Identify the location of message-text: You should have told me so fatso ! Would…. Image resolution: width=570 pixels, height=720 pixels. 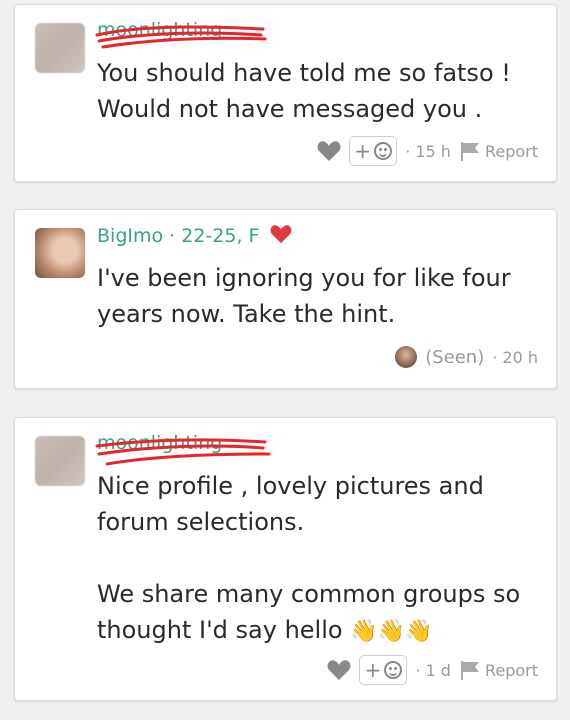
(304, 91).